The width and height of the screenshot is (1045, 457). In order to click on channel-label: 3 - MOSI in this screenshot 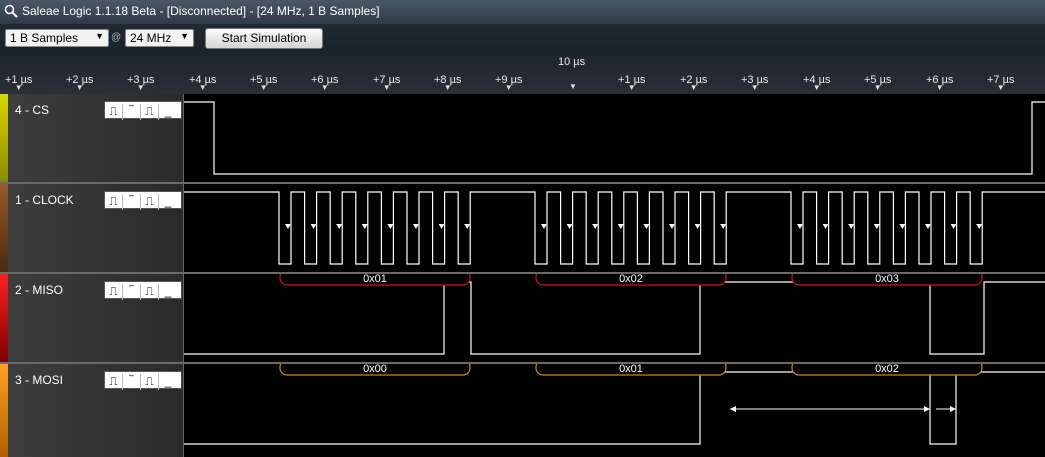, I will do `click(39, 380)`.